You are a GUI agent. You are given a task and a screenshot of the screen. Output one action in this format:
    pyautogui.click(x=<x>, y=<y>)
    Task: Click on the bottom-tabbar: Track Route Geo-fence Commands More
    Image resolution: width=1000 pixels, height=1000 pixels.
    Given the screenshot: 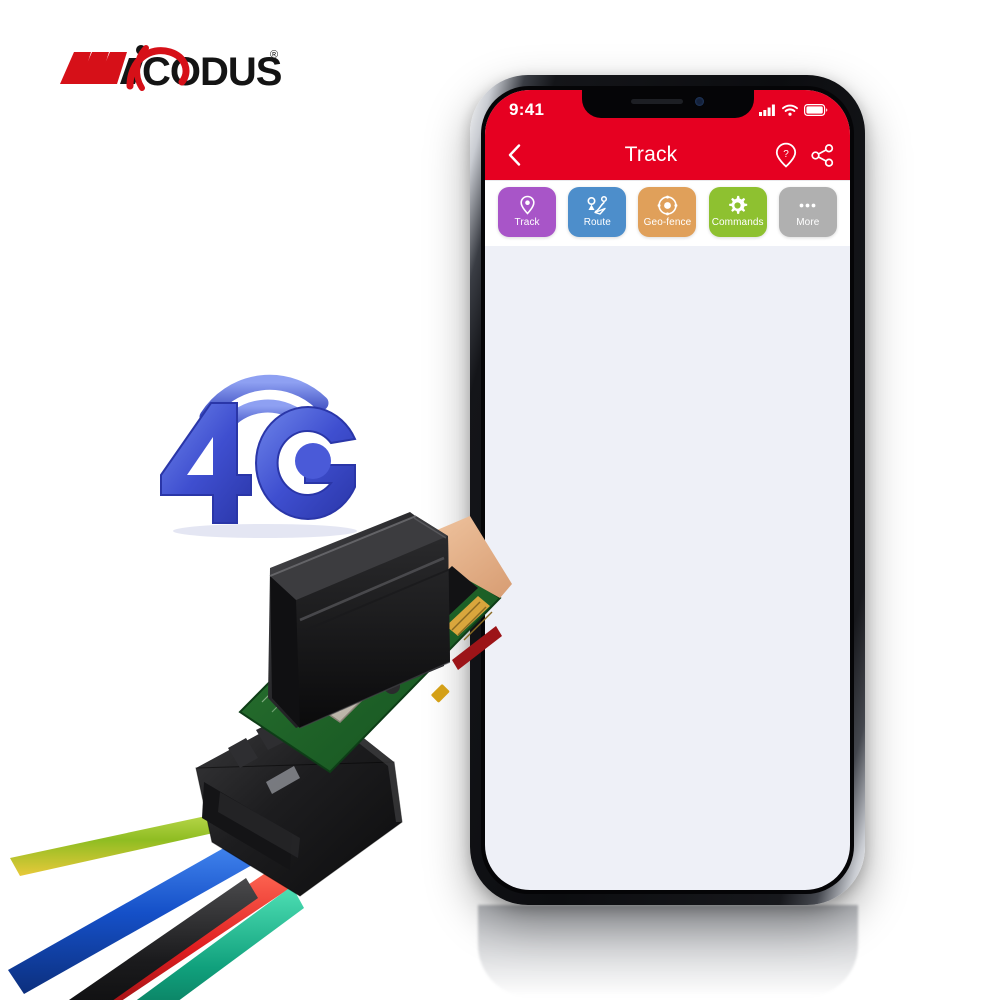 What is the action you would take?
    pyautogui.click(x=667, y=213)
    